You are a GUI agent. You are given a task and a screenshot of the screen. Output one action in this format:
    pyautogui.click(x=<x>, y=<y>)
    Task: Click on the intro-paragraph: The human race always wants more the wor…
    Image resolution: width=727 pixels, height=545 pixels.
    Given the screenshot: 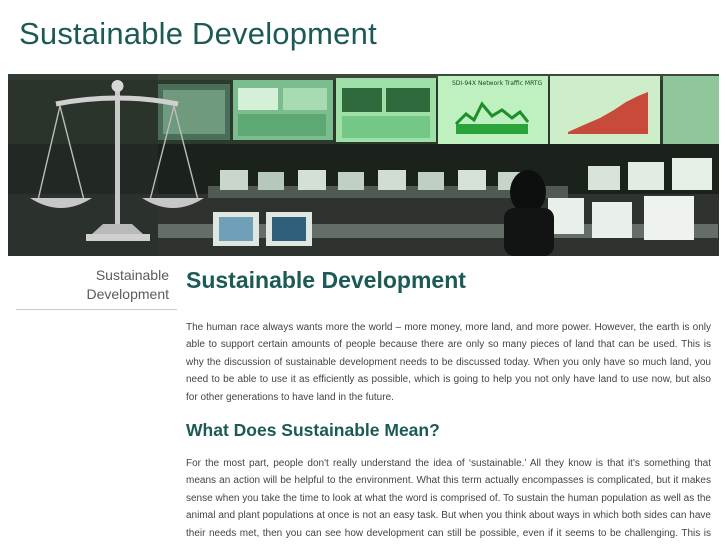 What is the action you would take?
    pyautogui.click(x=448, y=362)
    